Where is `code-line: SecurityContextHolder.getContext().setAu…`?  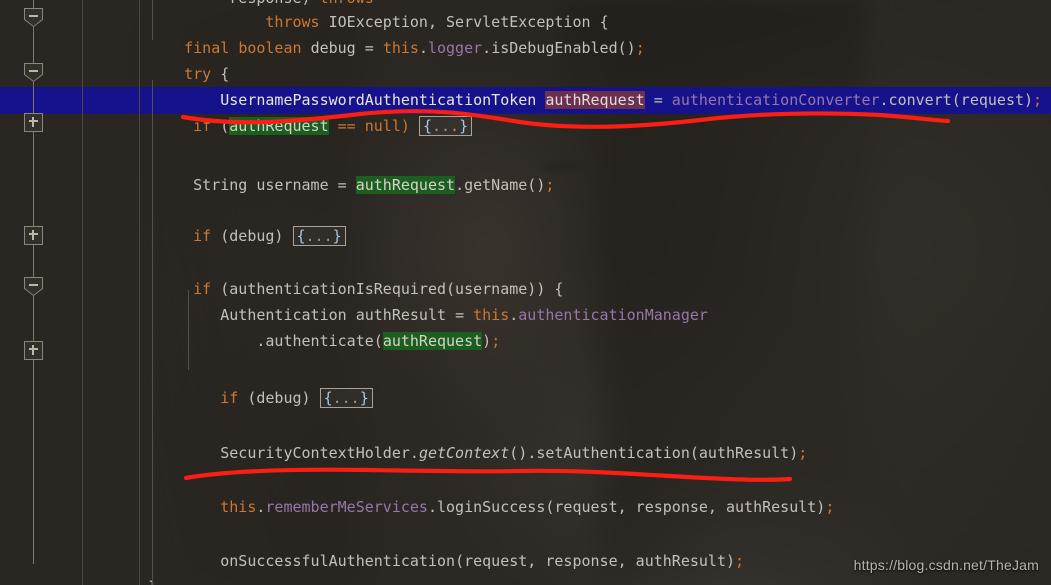 code-line: SecurityContextHolder.getContext().setAu… is located at coordinates (525, 454).